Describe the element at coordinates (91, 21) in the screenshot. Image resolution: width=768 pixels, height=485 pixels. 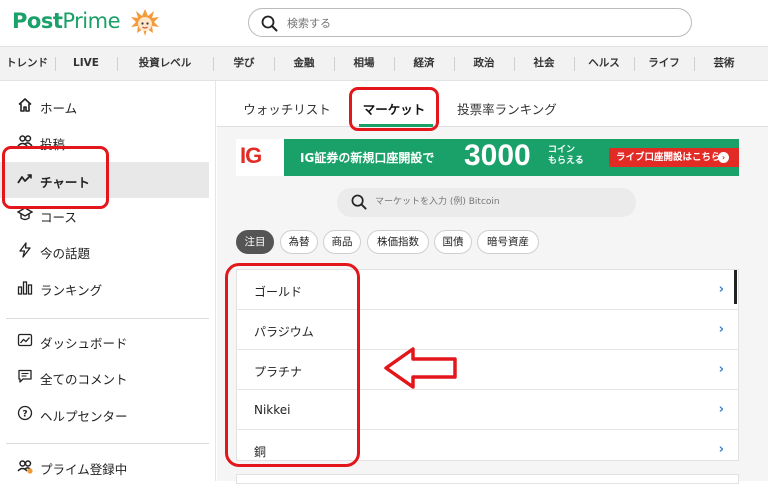
I see `logo-text-light: Prime` at that location.